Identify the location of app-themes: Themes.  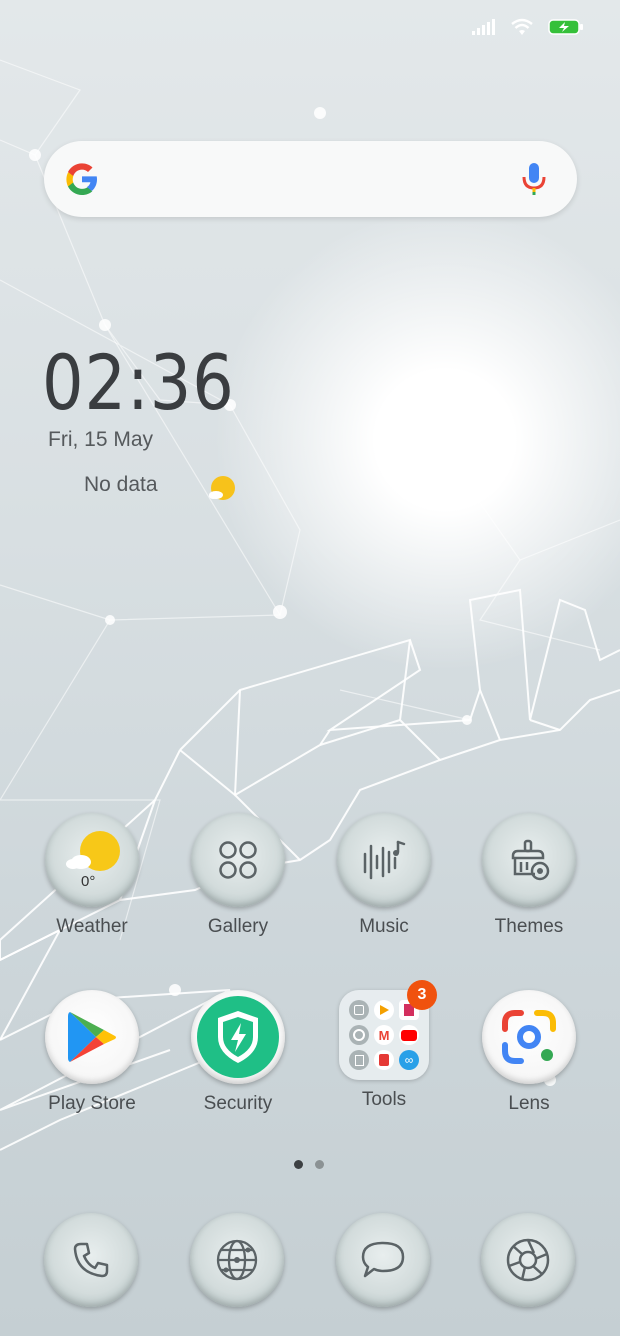
(529, 875).